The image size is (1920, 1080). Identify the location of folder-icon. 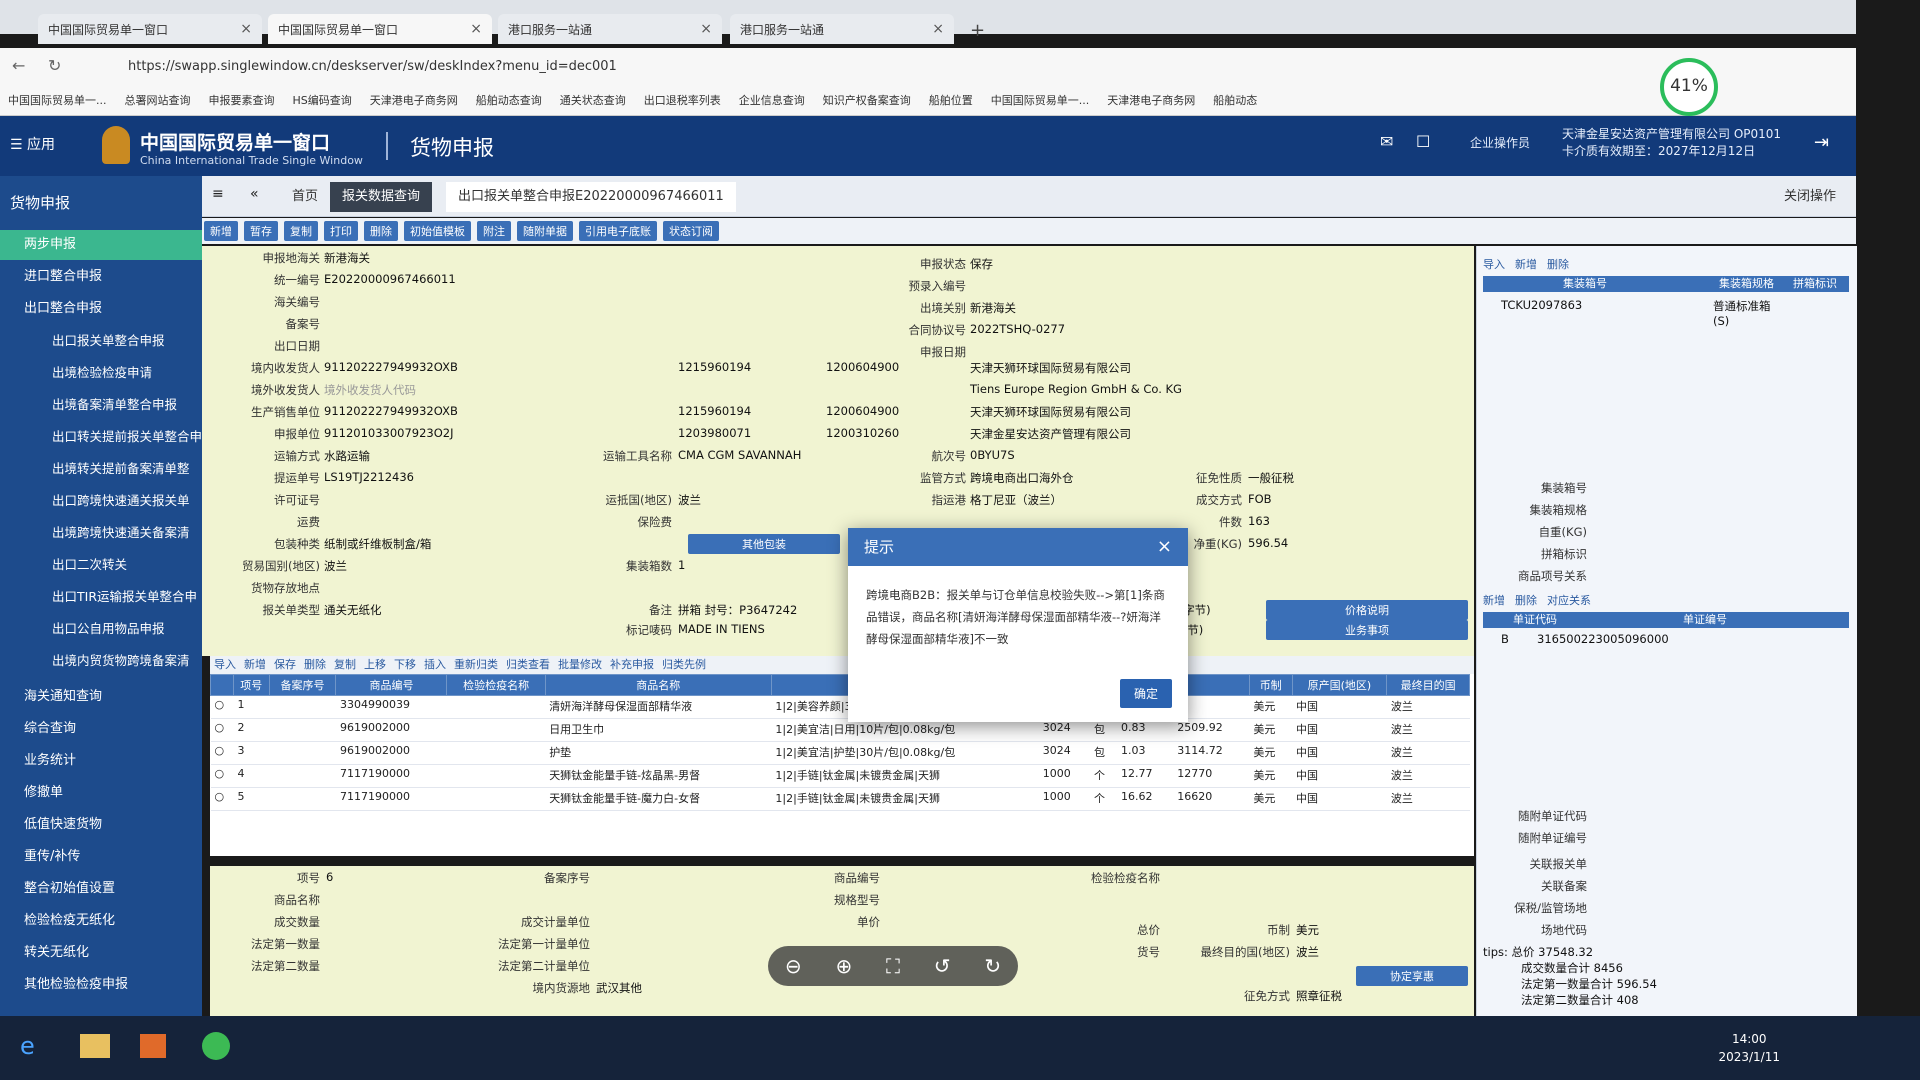
(95, 1046).